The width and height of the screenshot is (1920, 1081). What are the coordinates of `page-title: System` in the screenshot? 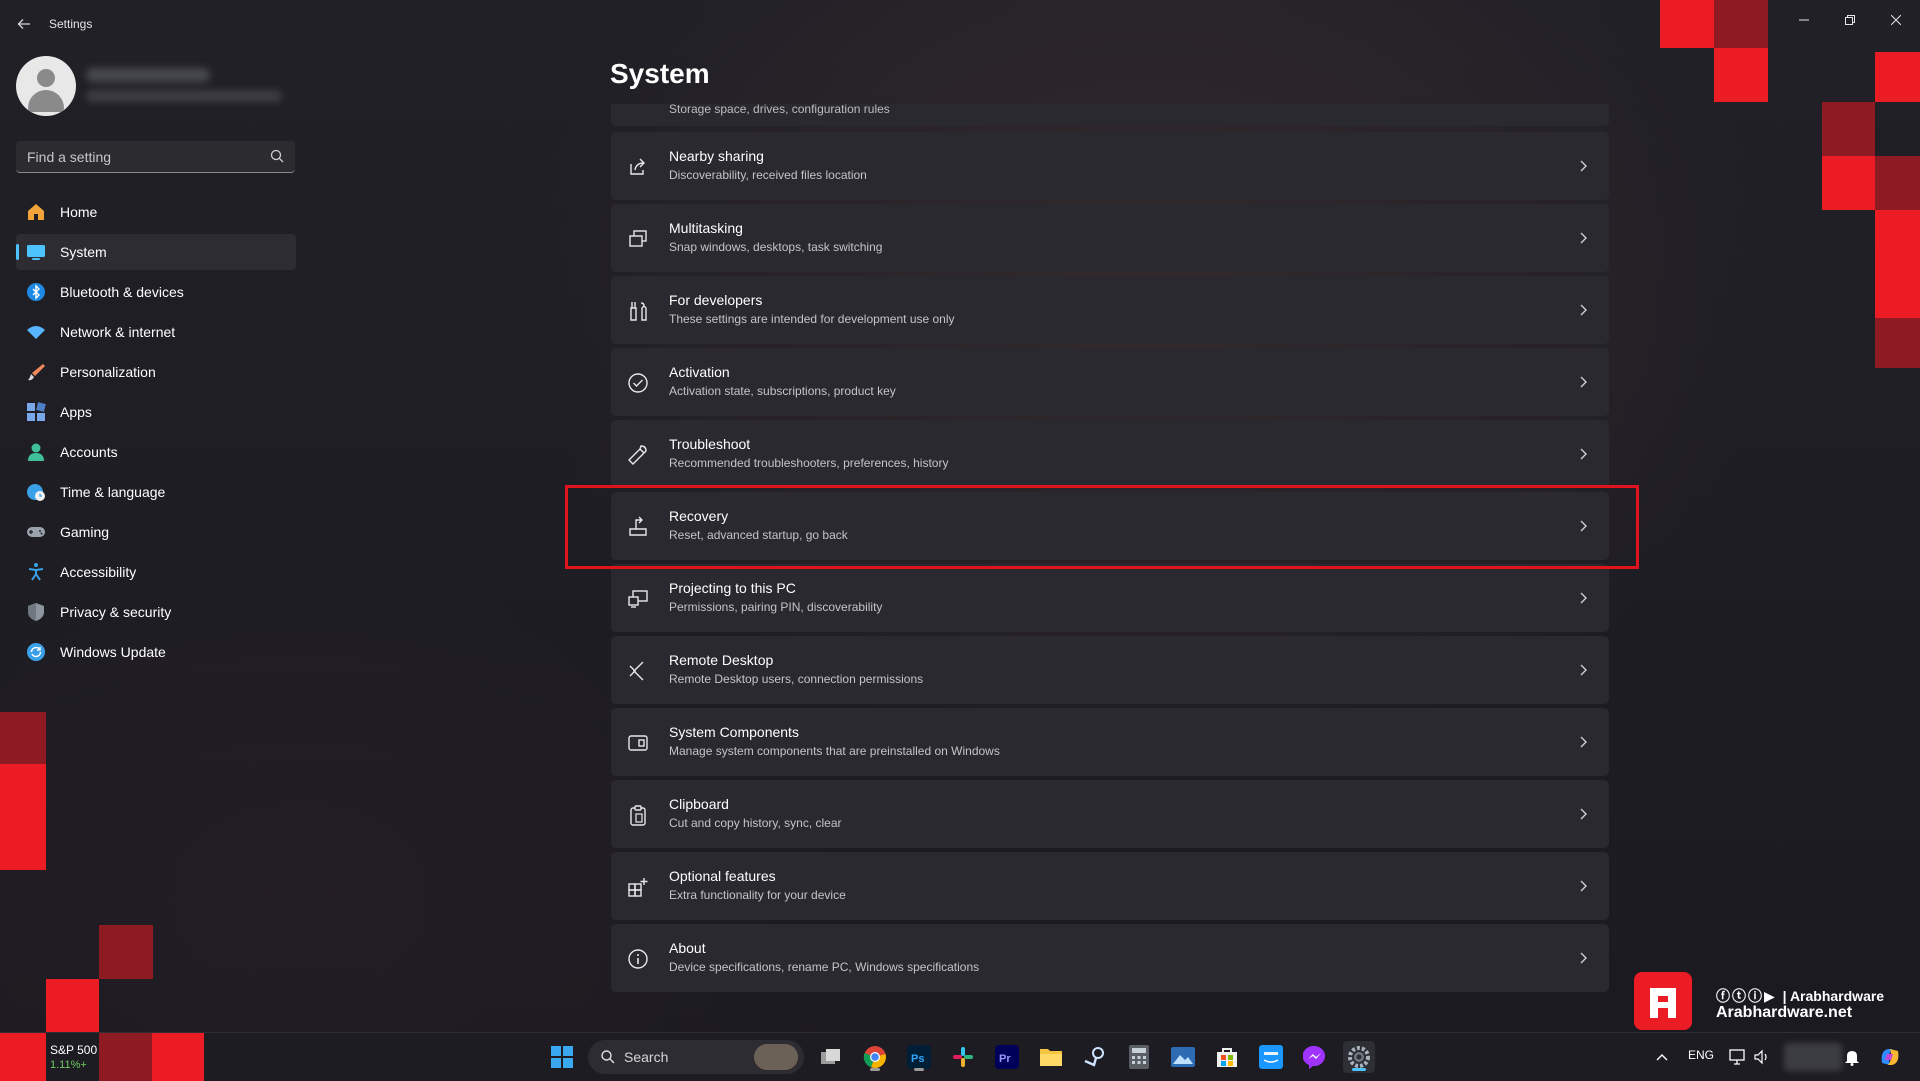 It's located at (660, 73).